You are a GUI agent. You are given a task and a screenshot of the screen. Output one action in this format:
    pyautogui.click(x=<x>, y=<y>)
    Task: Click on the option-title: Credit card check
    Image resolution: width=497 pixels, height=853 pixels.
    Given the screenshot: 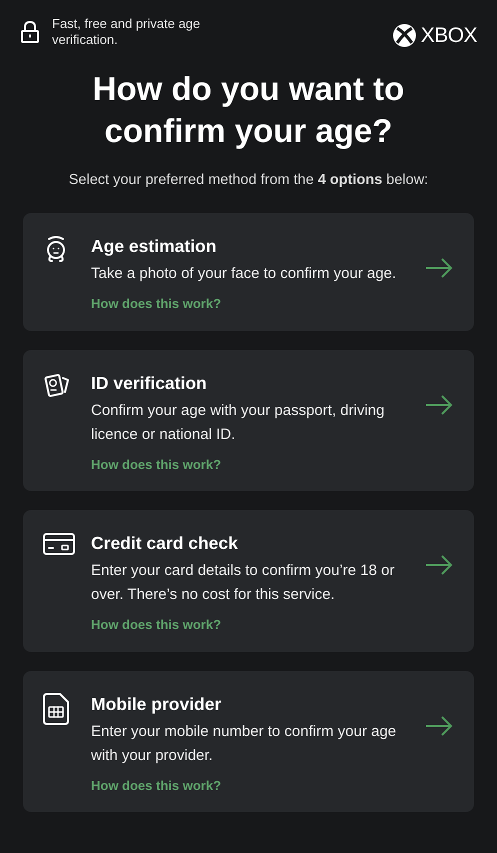 What is the action you would take?
    pyautogui.click(x=165, y=543)
    